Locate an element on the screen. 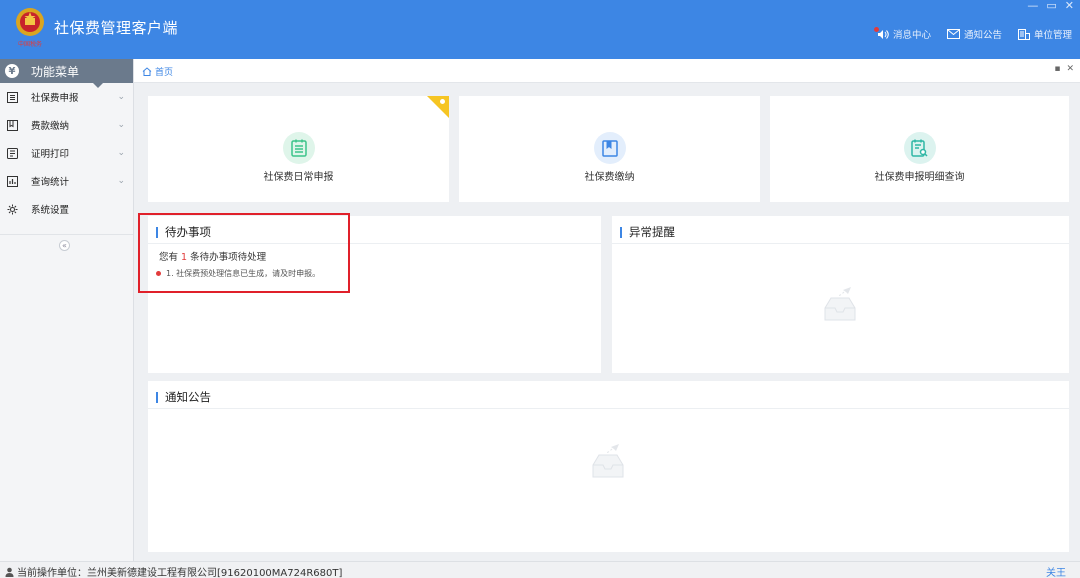  shortcut-payment: 社保费缴纳 is located at coordinates (609, 149).